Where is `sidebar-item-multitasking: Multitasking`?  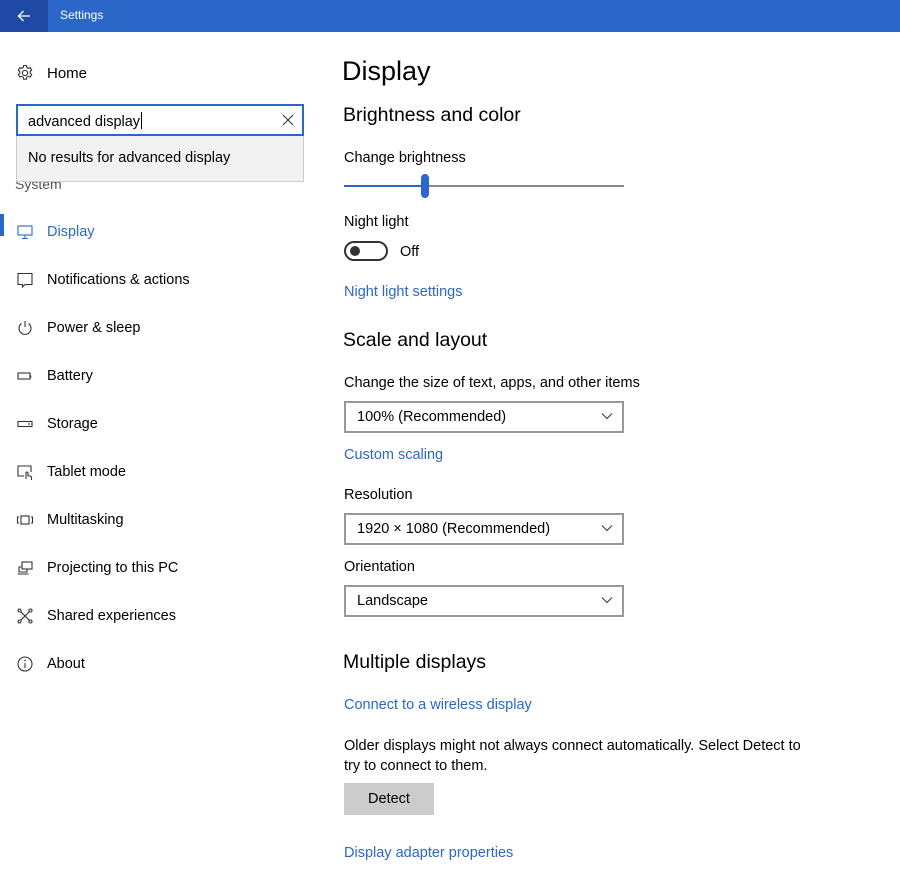
sidebar-item-multitasking: Multitasking is located at coordinates (160, 520).